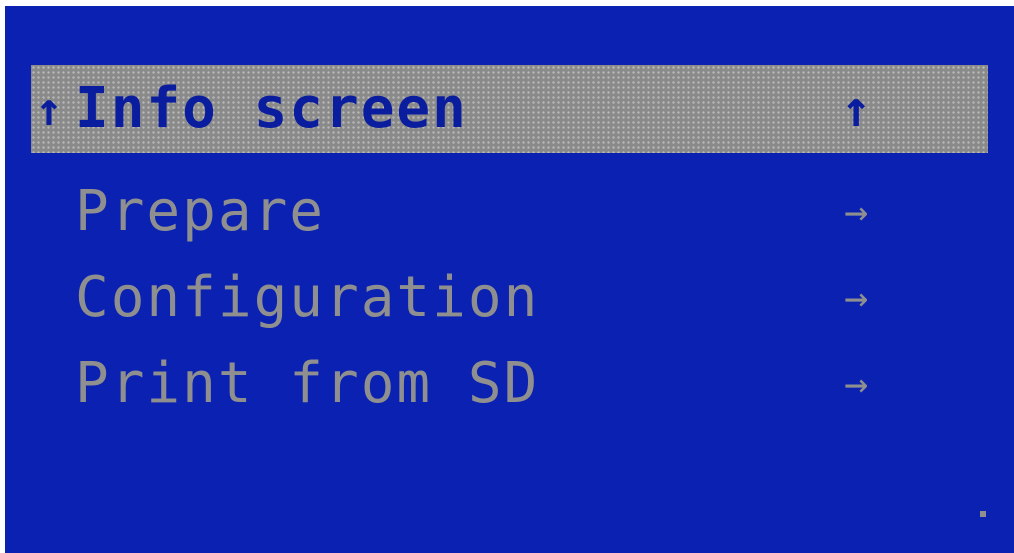 Image resolution: width=1014 pixels, height=553 pixels. What do you see at coordinates (271, 108) in the screenshot?
I see `menu-item-label: Info screen` at bounding box center [271, 108].